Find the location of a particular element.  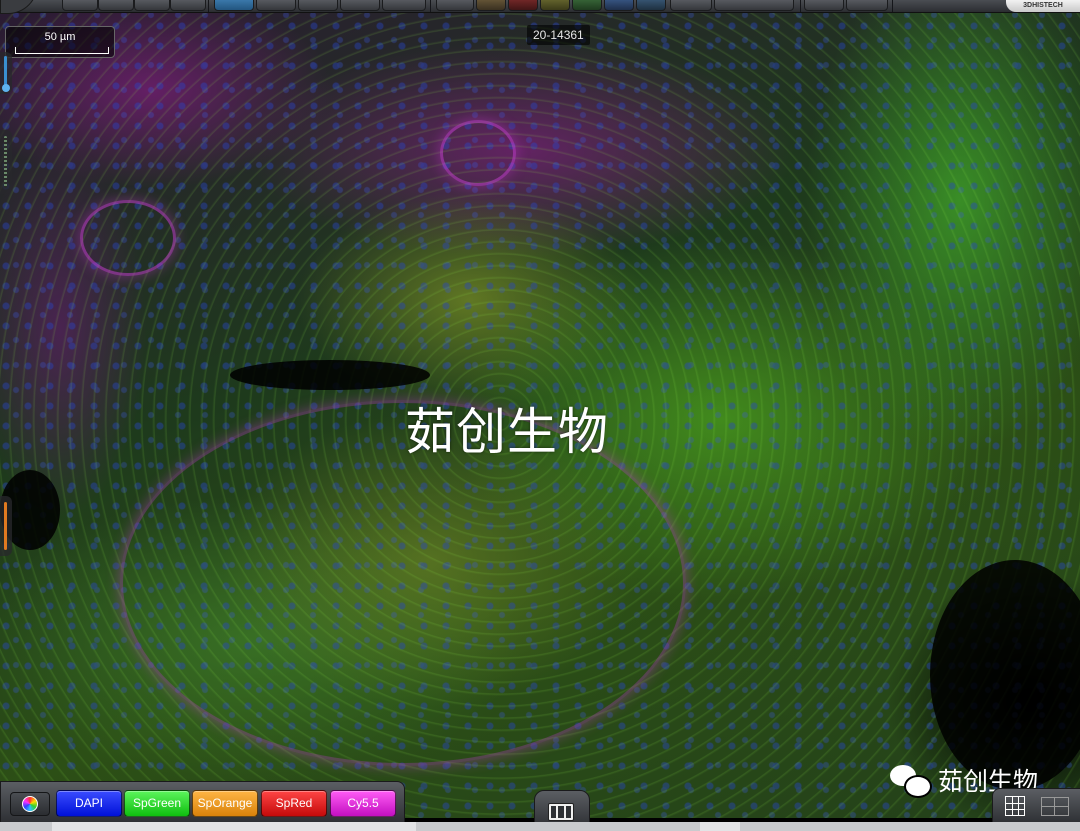

brightness-slider is located at coordinates (6, 526).